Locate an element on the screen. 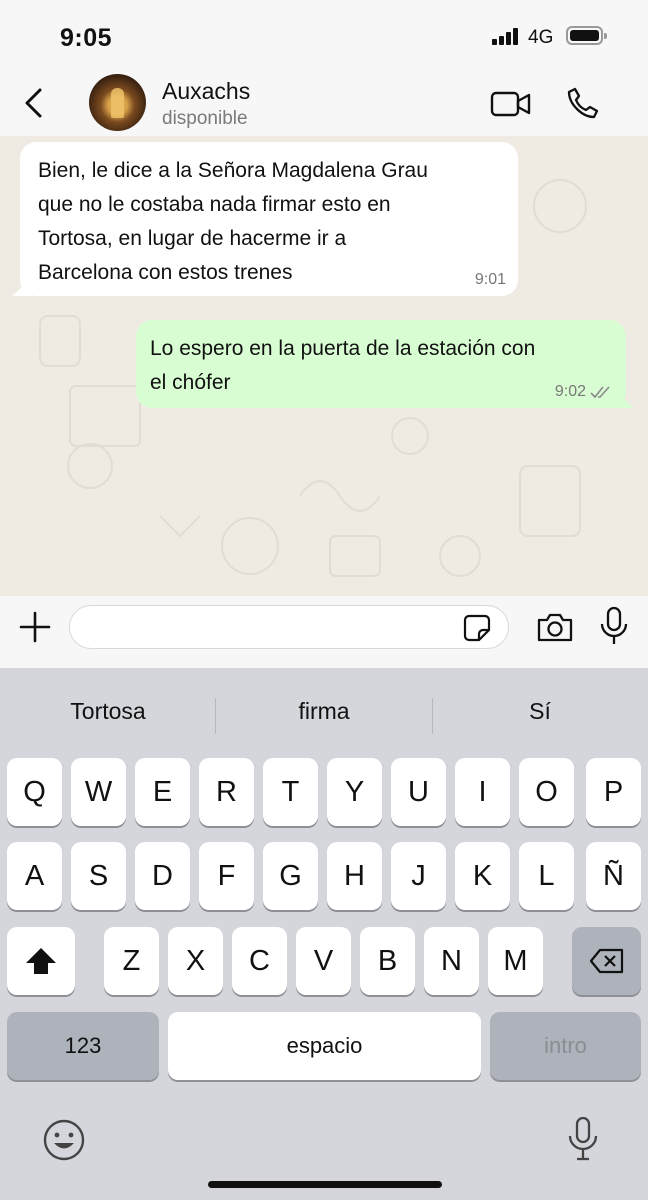 This screenshot has height=1200, width=648. key: D is located at coordinates (162, 876).